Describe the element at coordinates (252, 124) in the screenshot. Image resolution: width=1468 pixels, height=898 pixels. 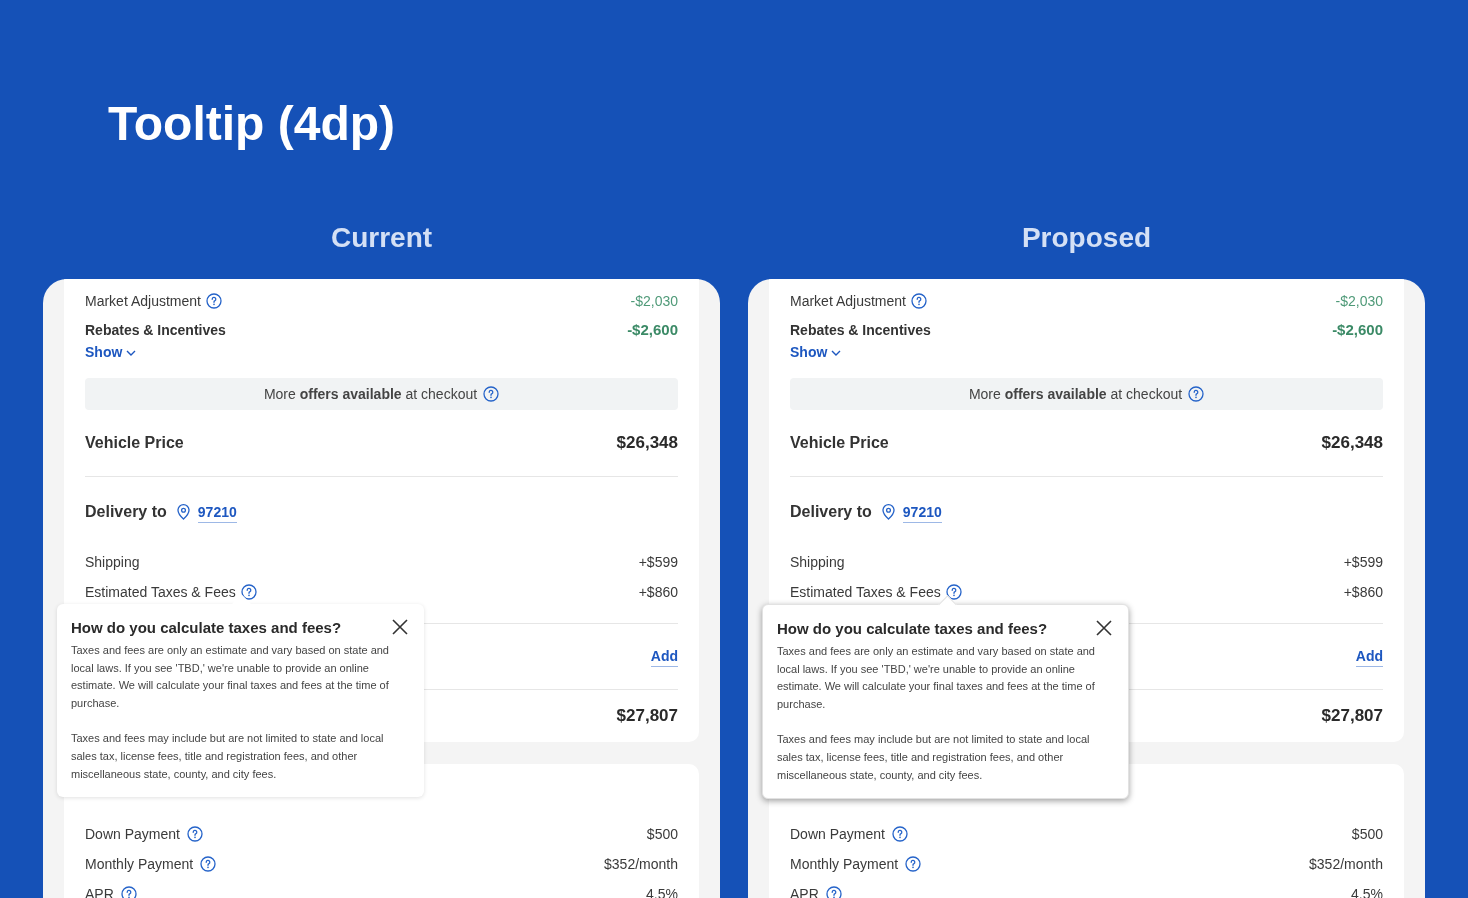
I see `page-title: Tooltip (4dp)` at that location.